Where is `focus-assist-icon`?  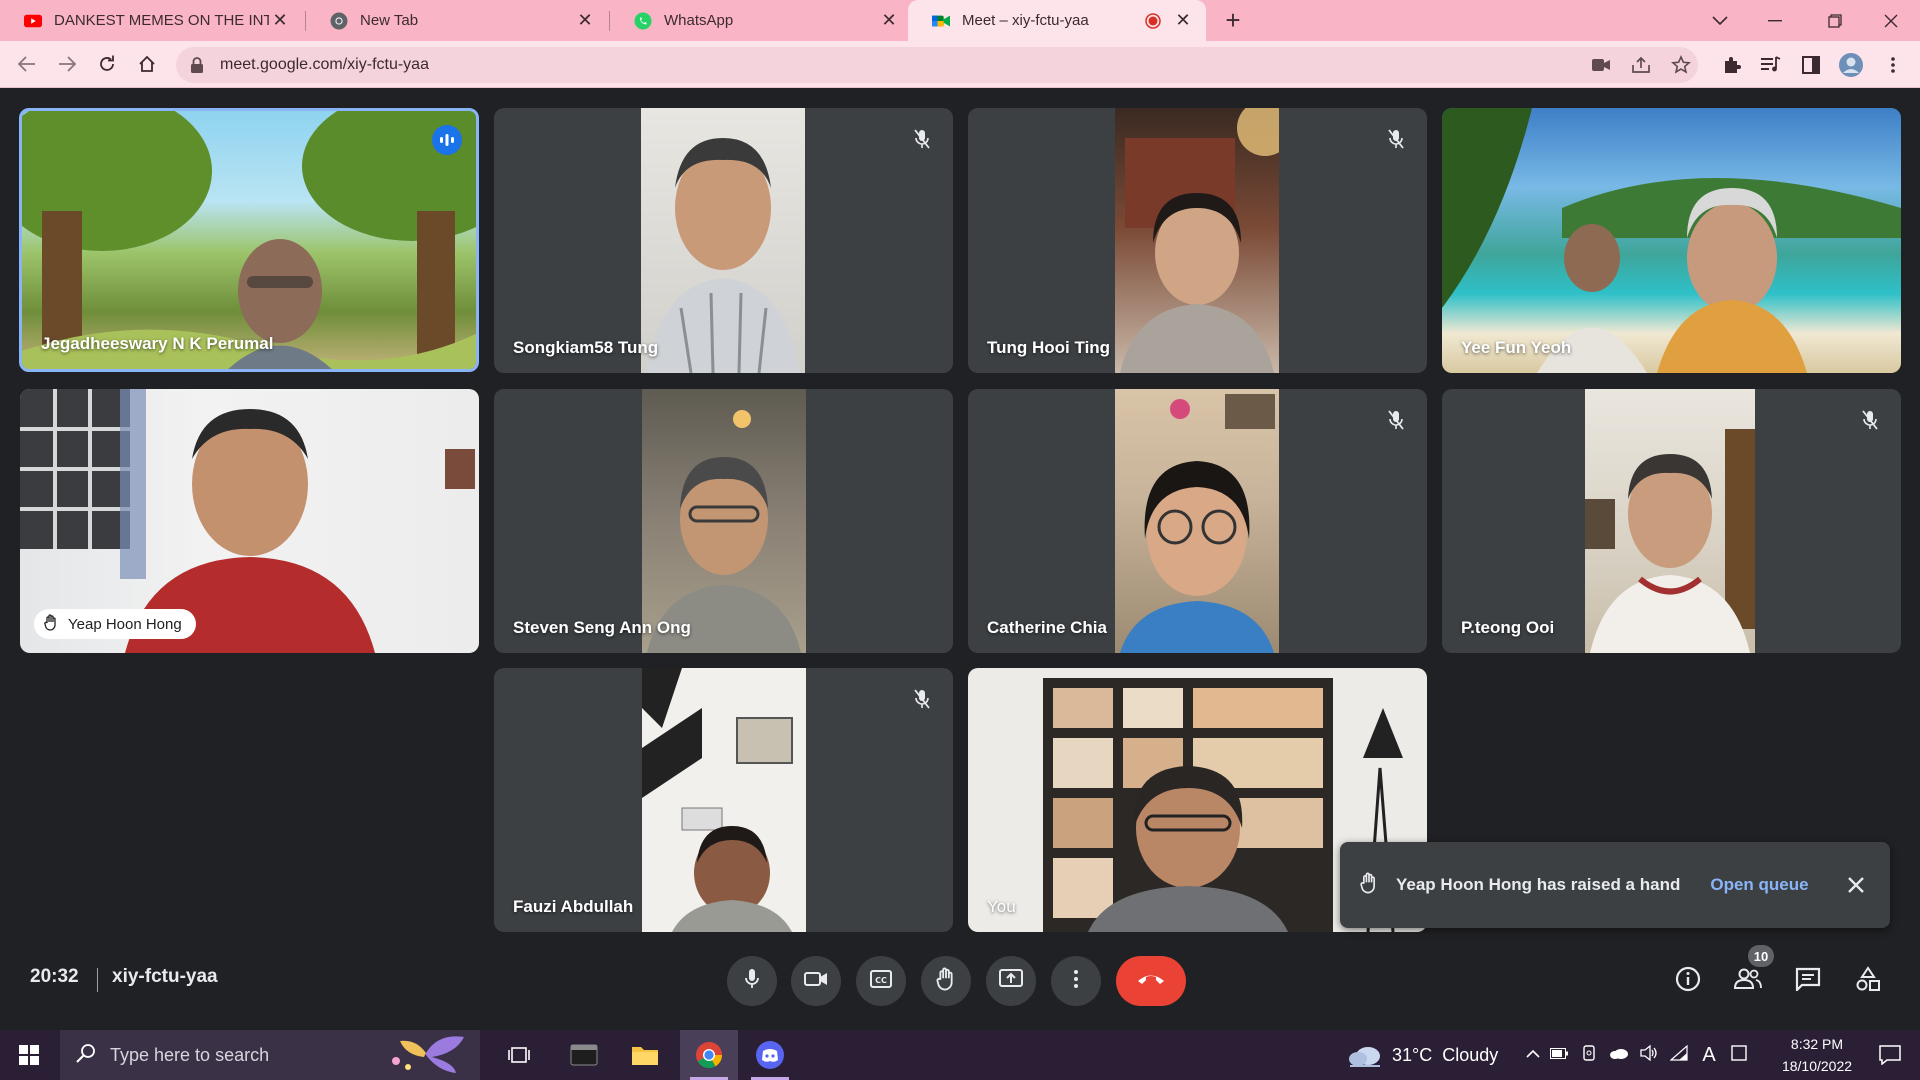
focus-assist-icon is located at coordinates (1739, 1055).